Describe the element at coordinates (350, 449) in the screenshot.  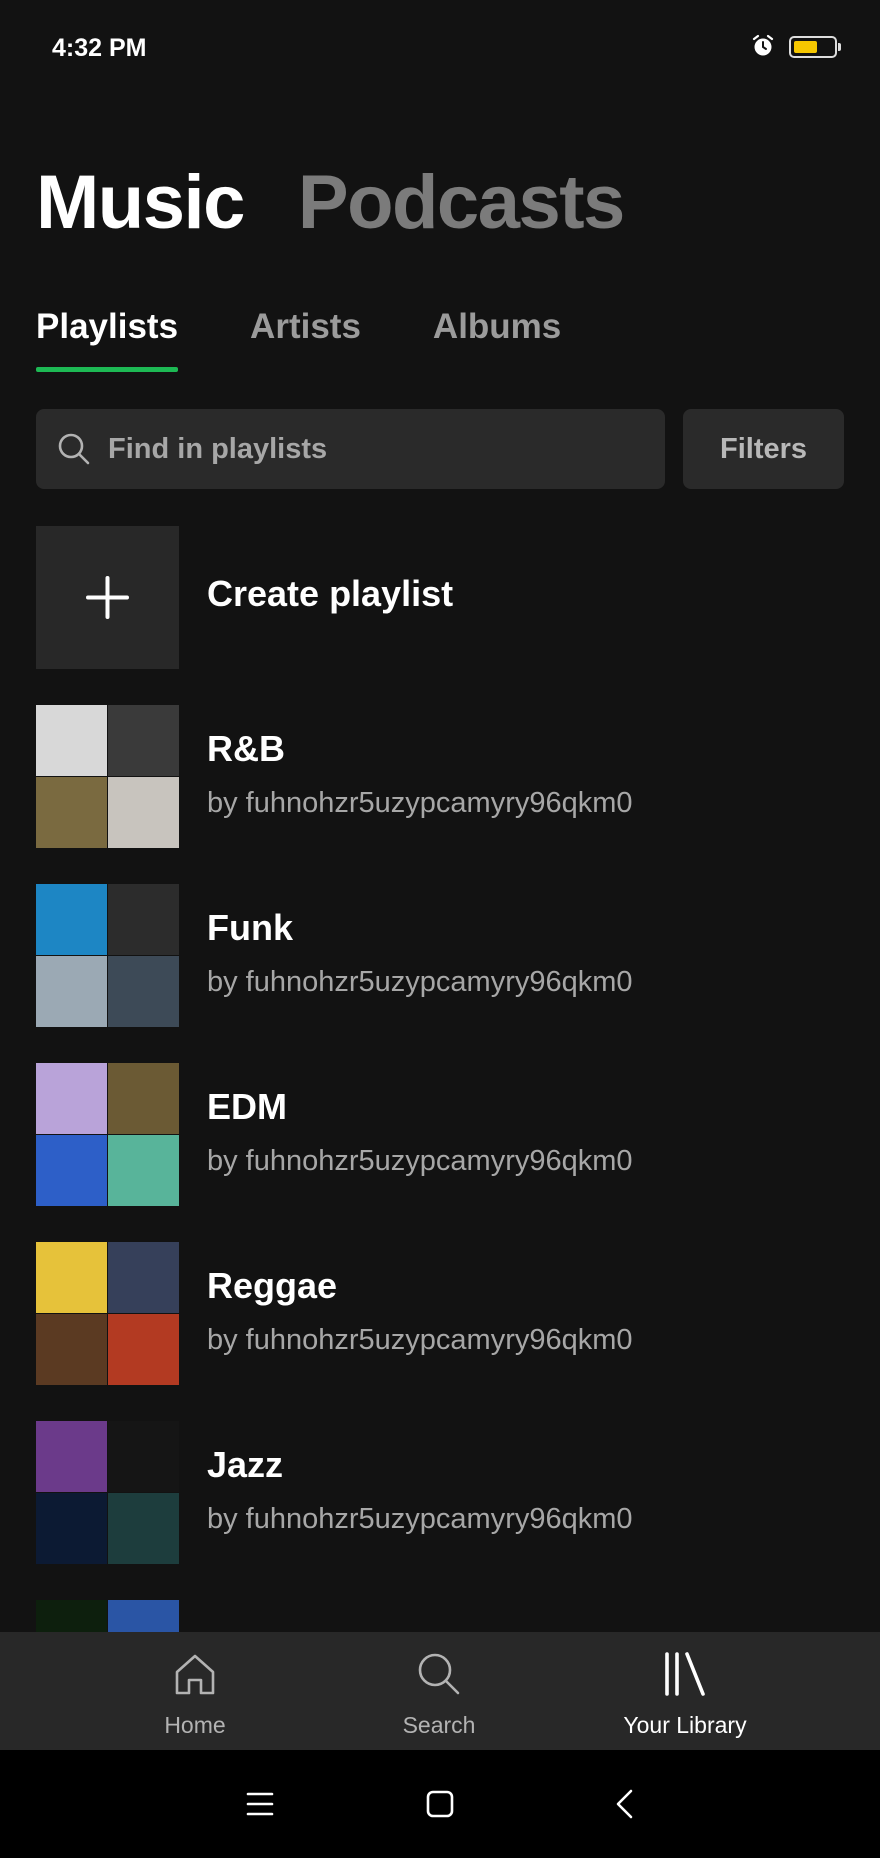
I see `search-input: Find in playlists` at that location.